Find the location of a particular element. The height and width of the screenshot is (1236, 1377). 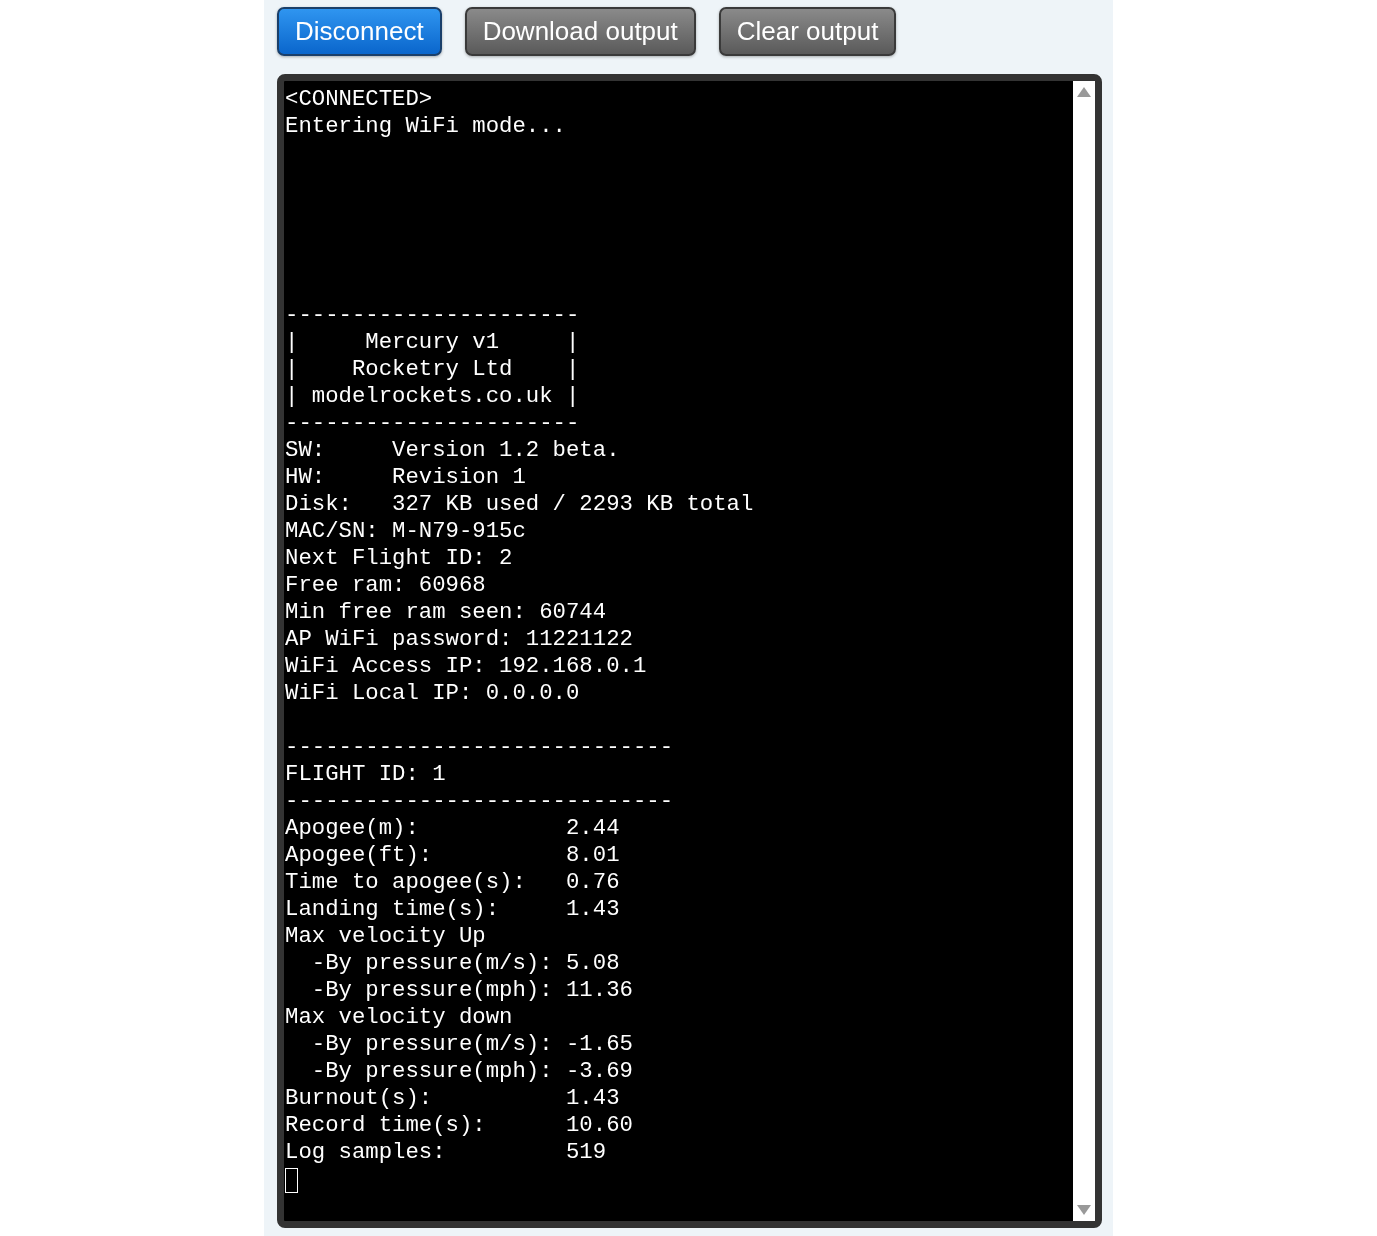

terminal-line: -By pressure(m/s): 5.08 is located at coordinates (465, 963).